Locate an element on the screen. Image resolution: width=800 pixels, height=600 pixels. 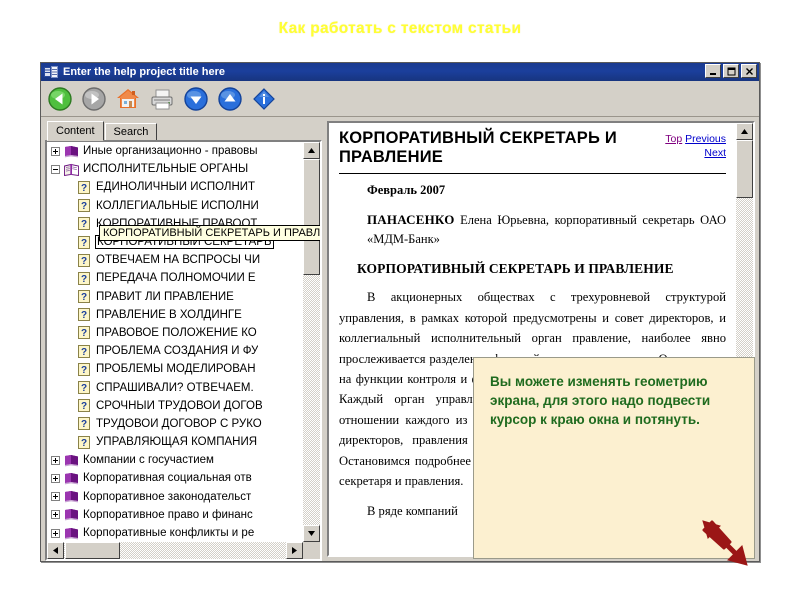
minimize-button is located at coordinates (713, 71).